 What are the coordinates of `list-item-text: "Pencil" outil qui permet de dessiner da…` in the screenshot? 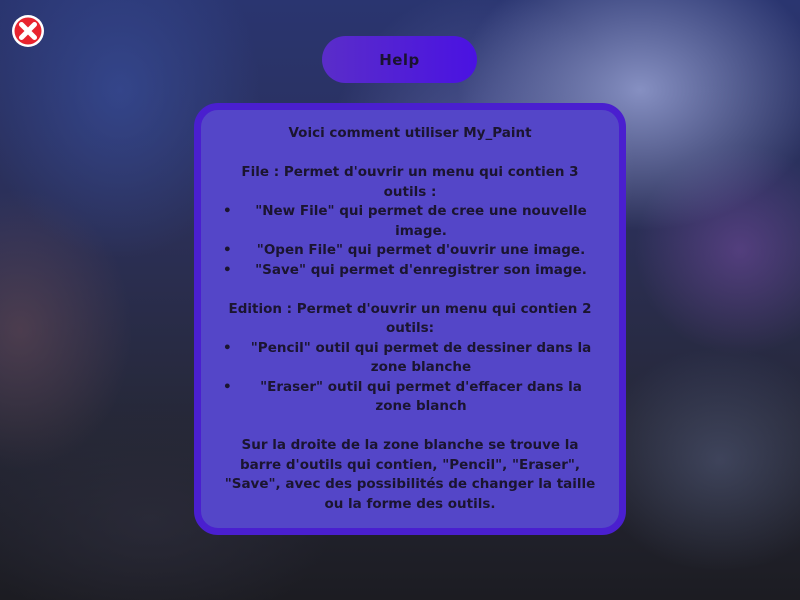 It's located at (421, 357).